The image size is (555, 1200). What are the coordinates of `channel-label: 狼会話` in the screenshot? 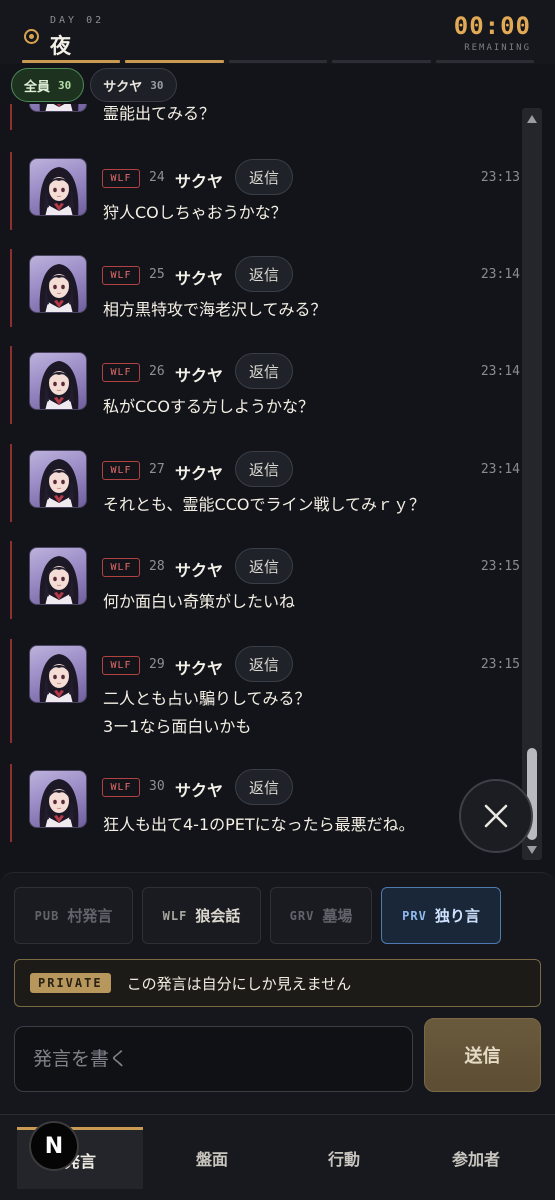 It's located at (218, 916).